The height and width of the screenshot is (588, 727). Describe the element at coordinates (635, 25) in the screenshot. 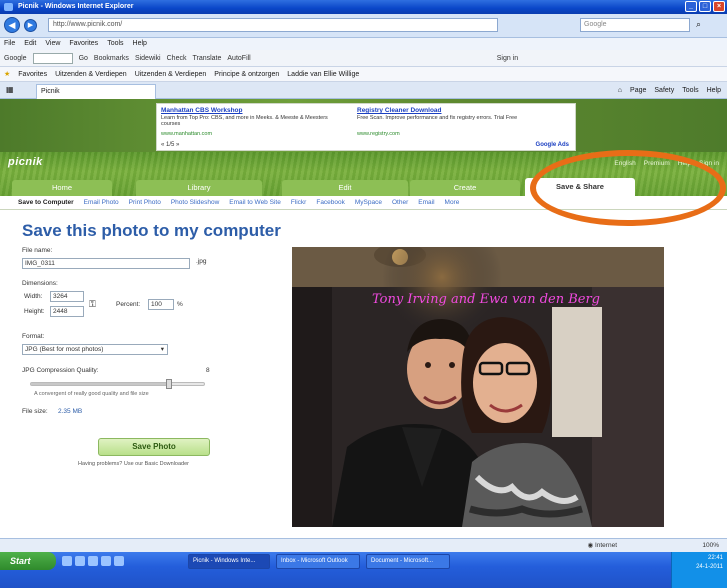

I see `search-input: Google` at that location.